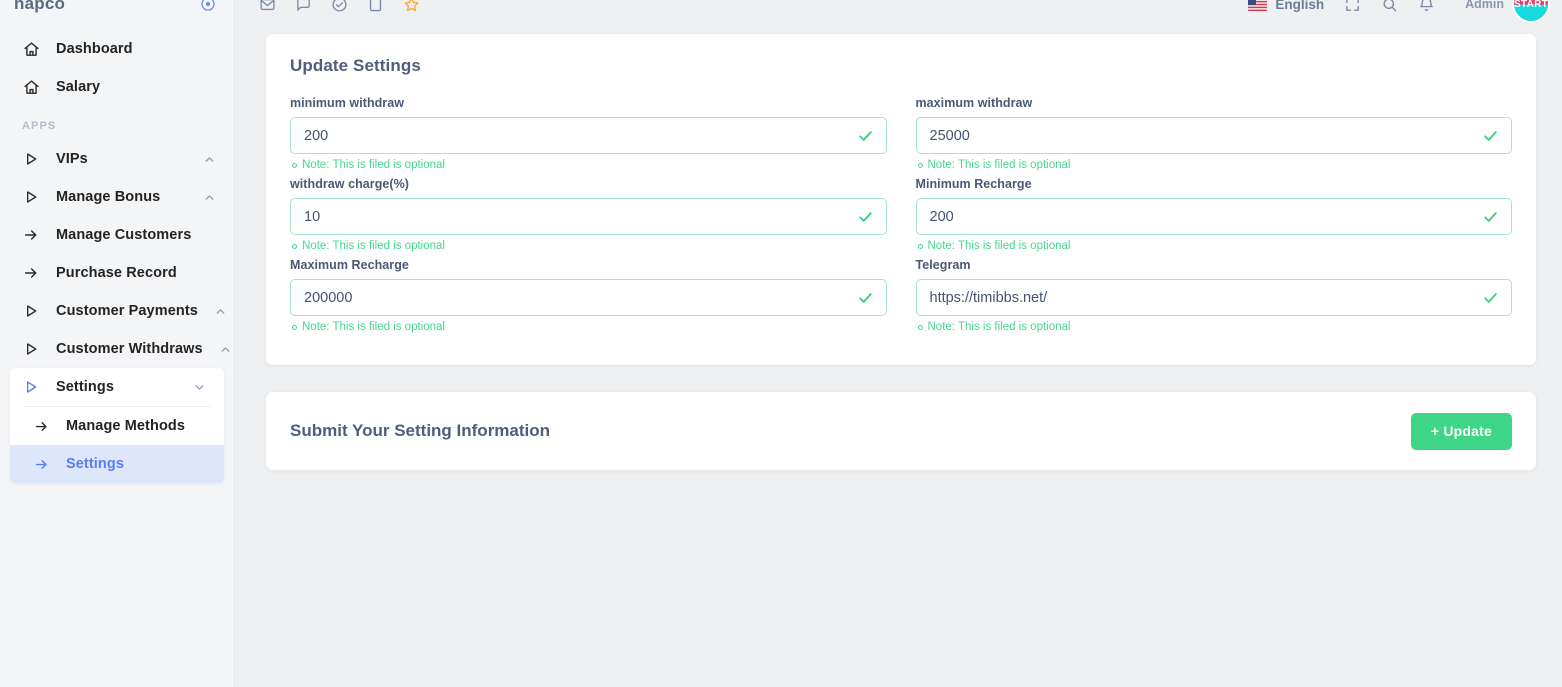 Image resolution: width=1562 pixels, height=687 pixels. What do you see at coordinates (78, 87) in the screenshot?
I see `sidebar-item-label: Salary` at bounding box center [78, 87].